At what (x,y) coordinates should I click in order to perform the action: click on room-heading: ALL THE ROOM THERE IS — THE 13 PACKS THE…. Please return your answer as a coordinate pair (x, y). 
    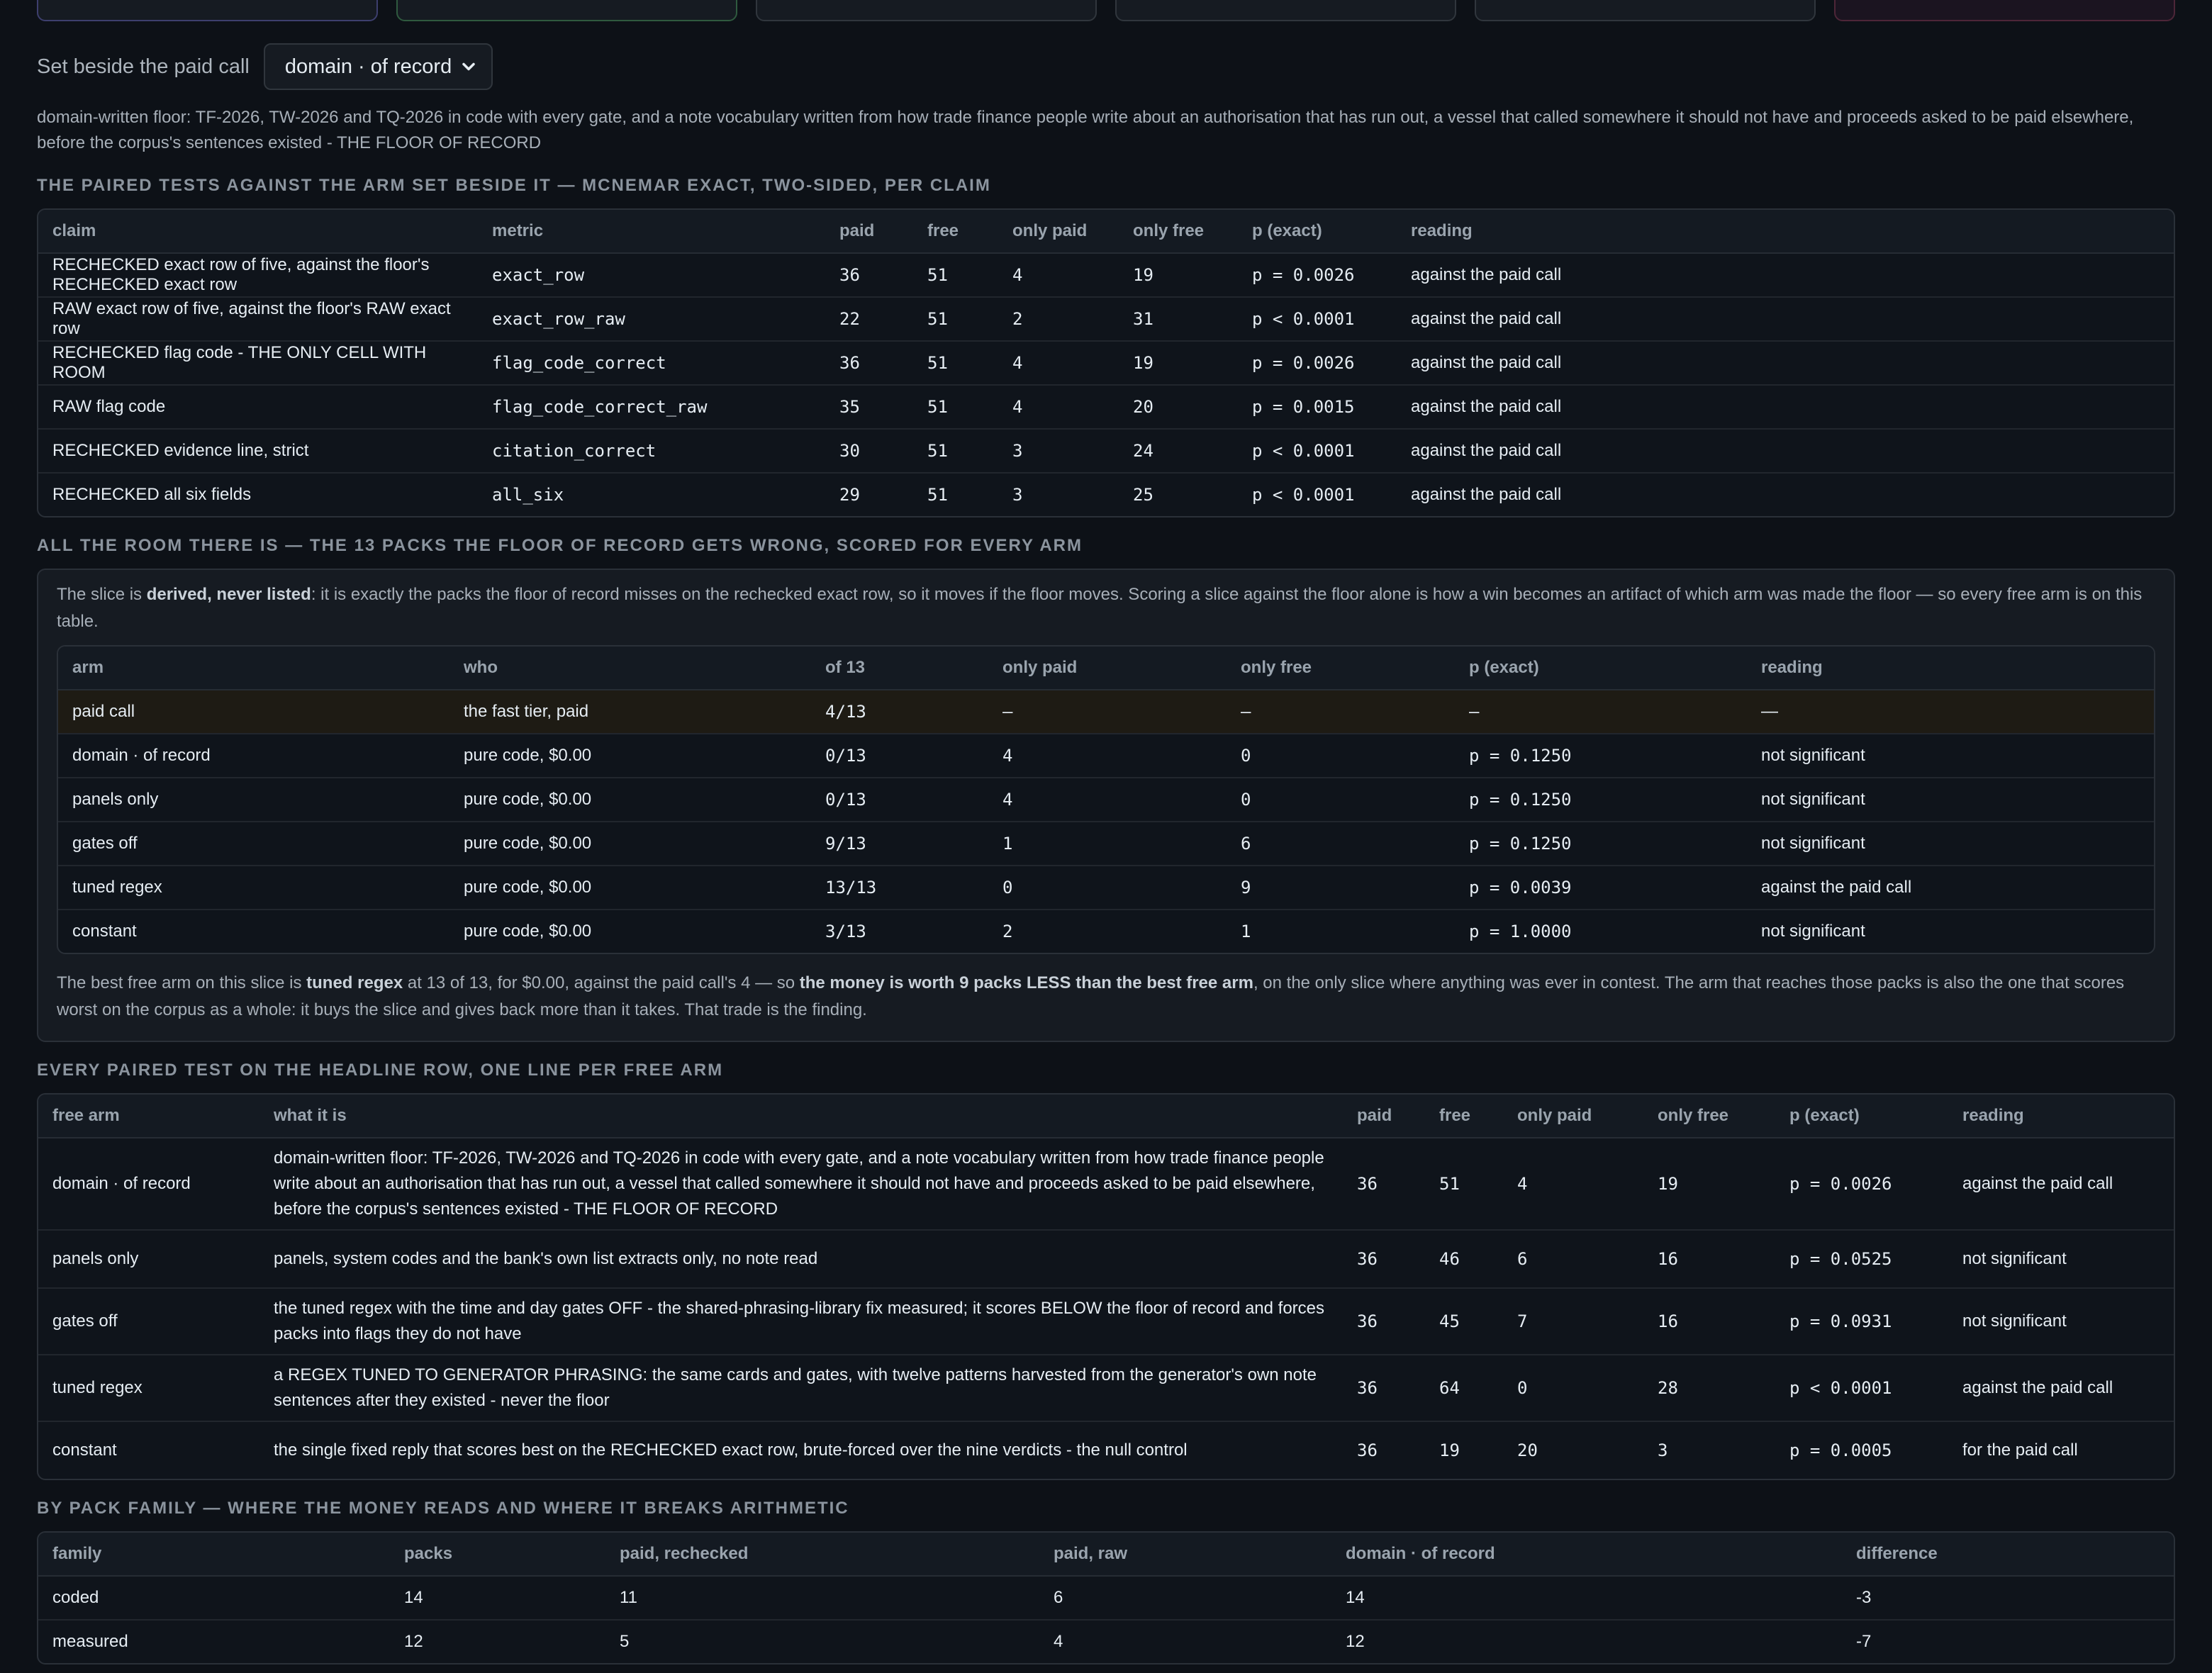
    Looking at the image, I should click on (560, 545).